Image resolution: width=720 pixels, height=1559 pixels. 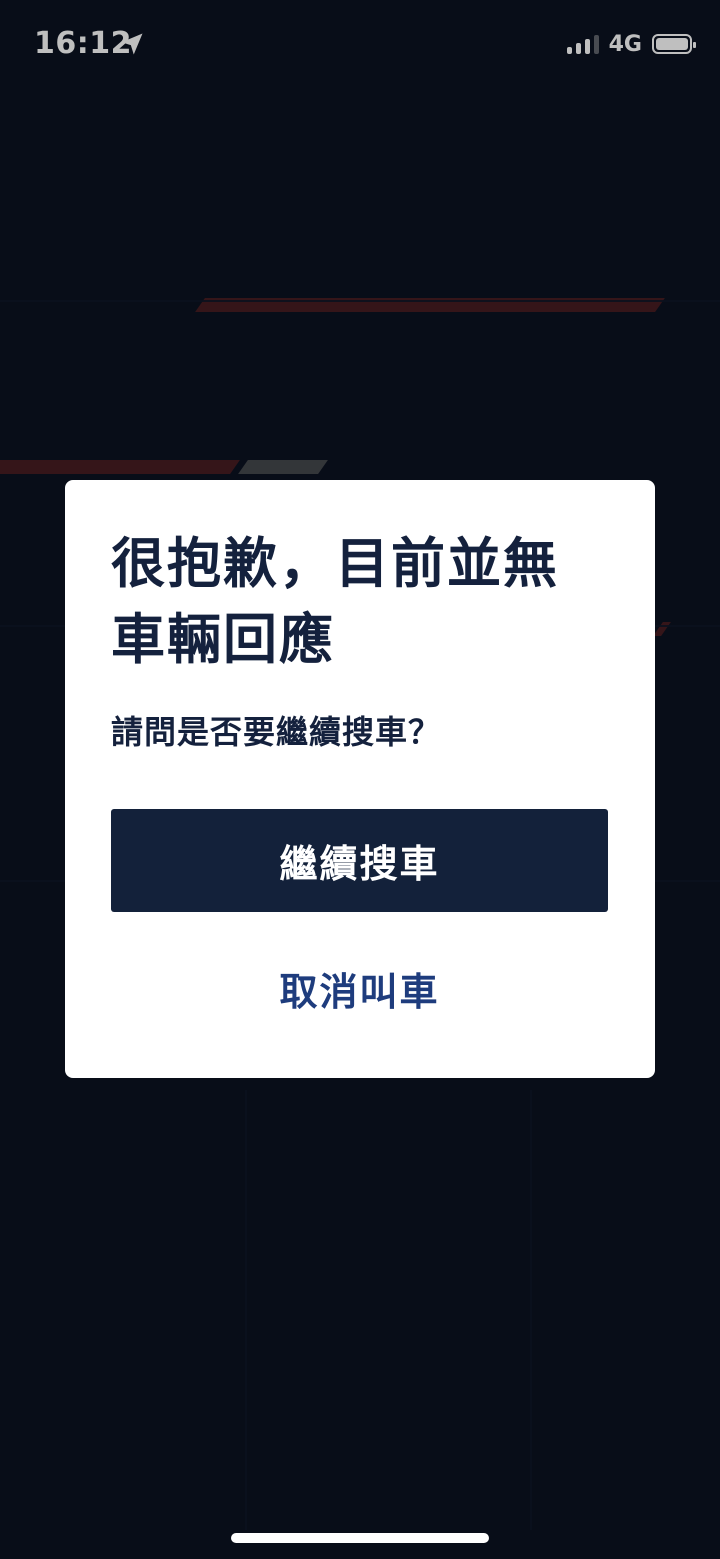 What do you see at coordinates (276, 732) in the screenshot?
I see `dialog-subtitle: 請問是否要繼續搜車？` at bounding box center [276, 732].